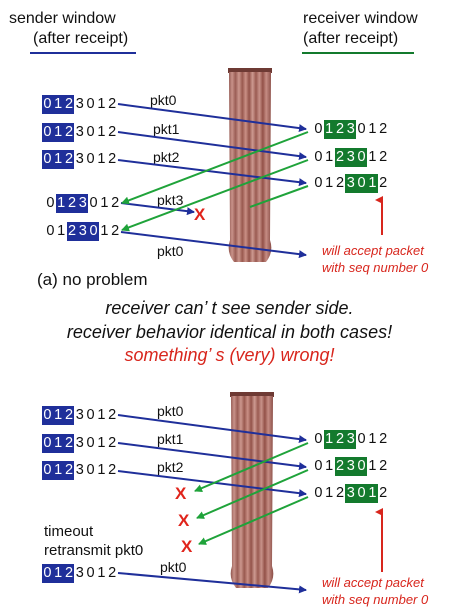  Describe the element at coordinates (212, 118) in the screenshot. I see `a-arrow-pkt0` at that location.